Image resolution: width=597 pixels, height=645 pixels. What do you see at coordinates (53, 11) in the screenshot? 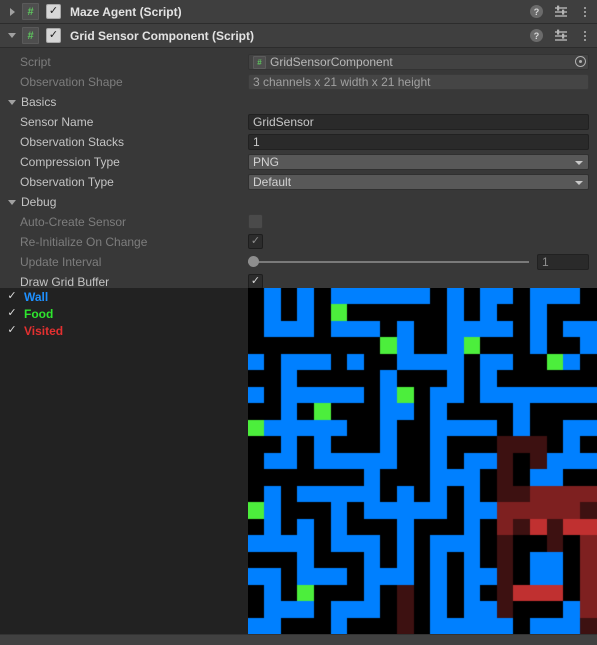
I see `component-enabled-checkbox-maze-agent: ✓` at bounding box center [53, 11].